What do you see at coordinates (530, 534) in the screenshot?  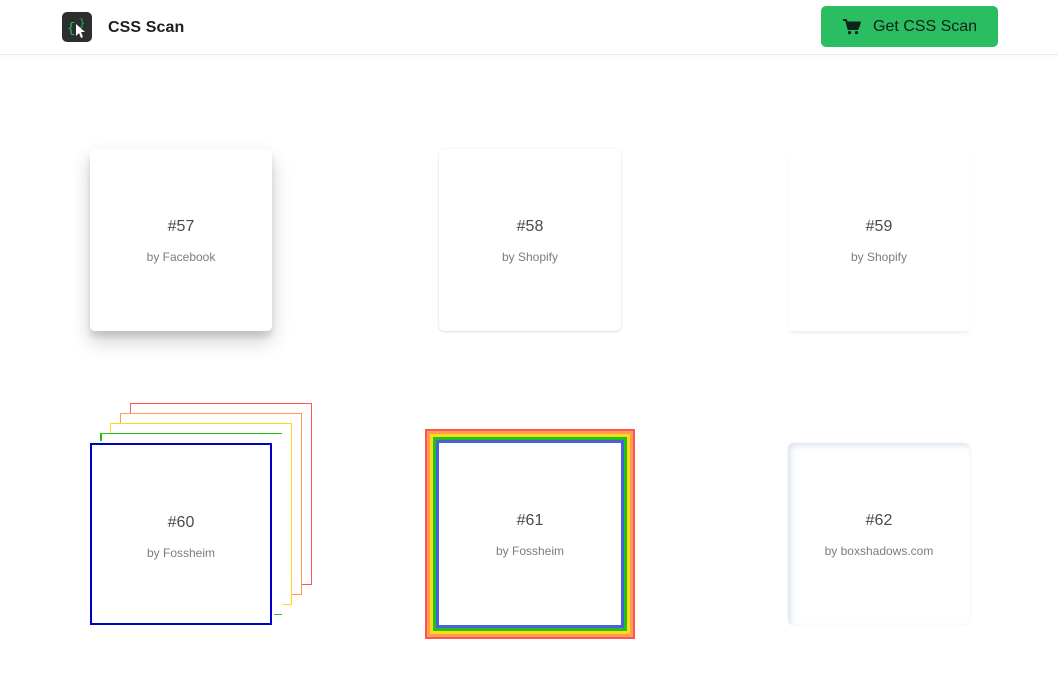 I see `shadow-card-61: #61 by Fossheim` at bounding box center [530, 534].